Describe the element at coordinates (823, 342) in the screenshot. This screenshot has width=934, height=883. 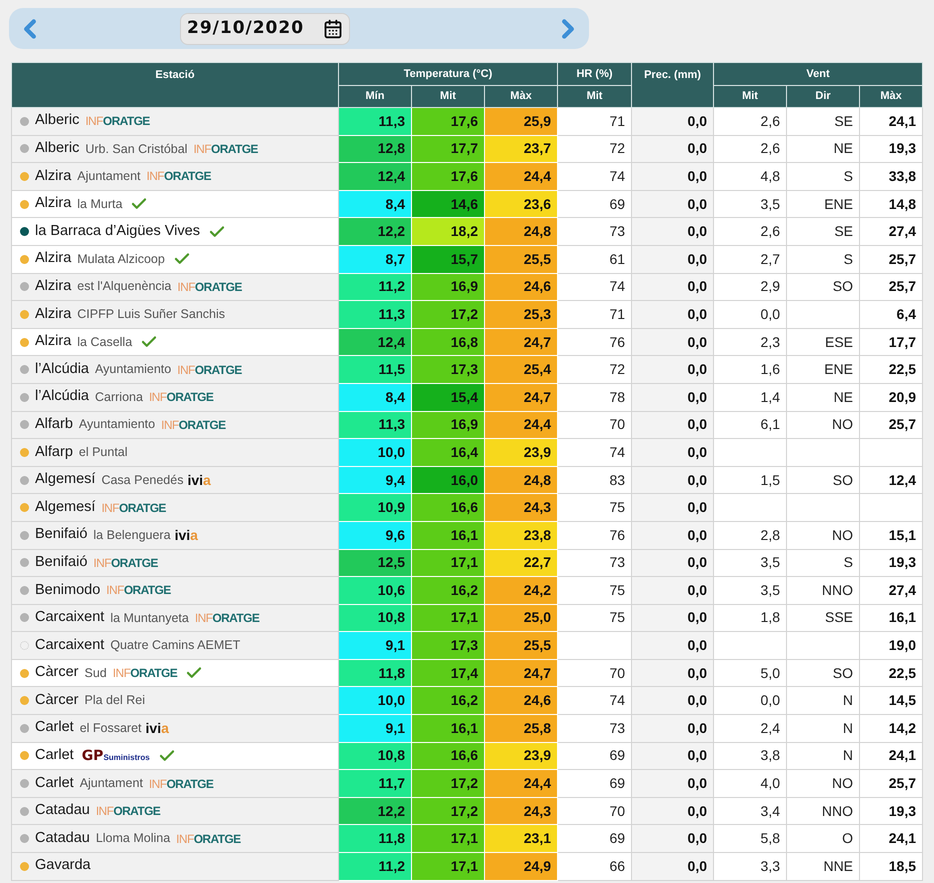
I see `table-cell: ESE` at that location.